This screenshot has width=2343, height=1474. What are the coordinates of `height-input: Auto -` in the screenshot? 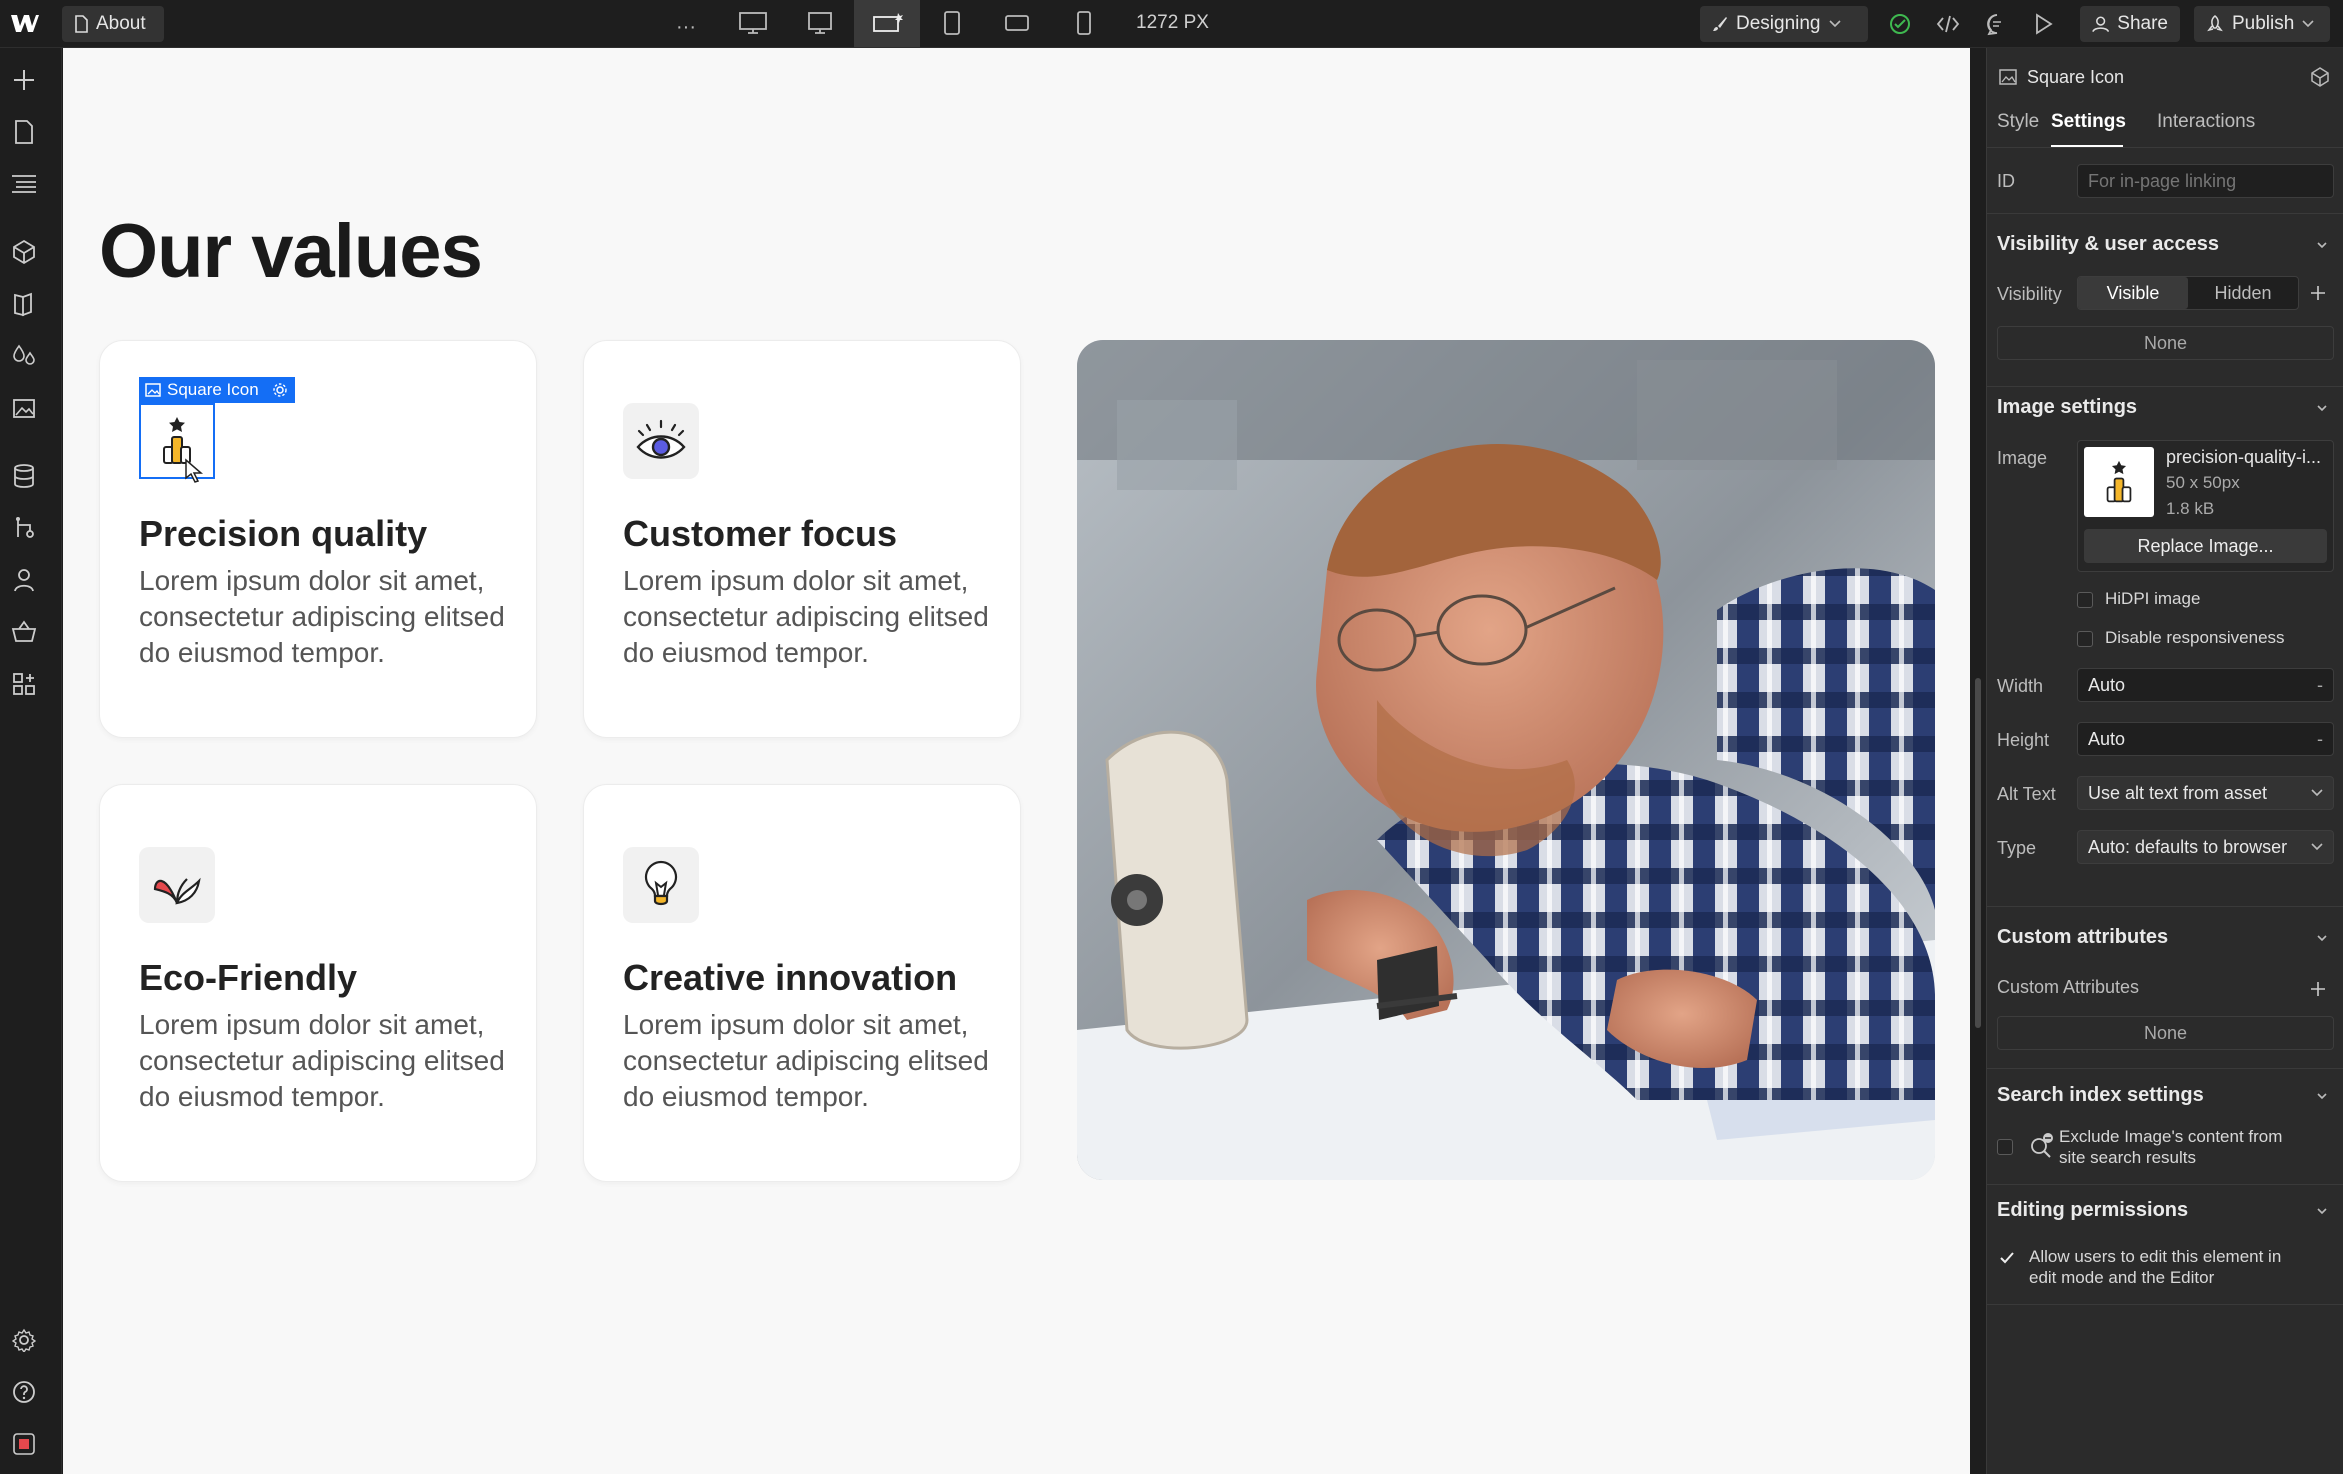 It's located at (2205, 739).